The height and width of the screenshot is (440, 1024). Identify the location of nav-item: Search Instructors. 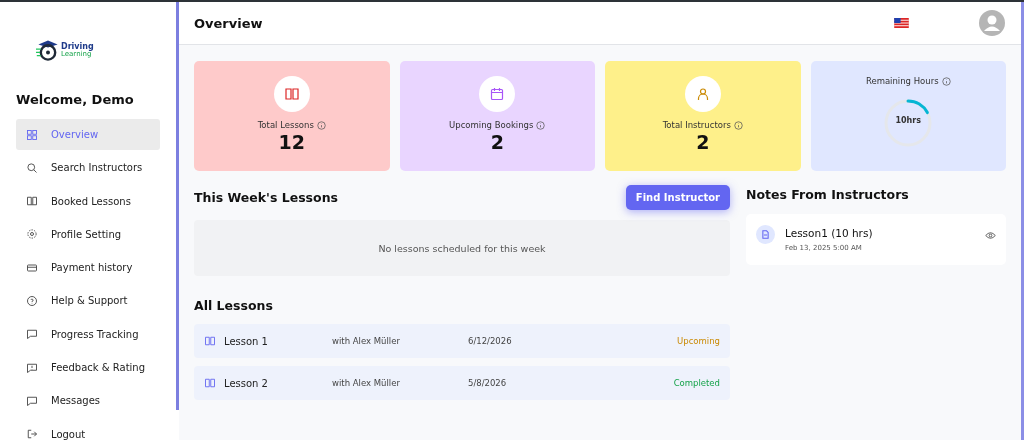
(88, 168).